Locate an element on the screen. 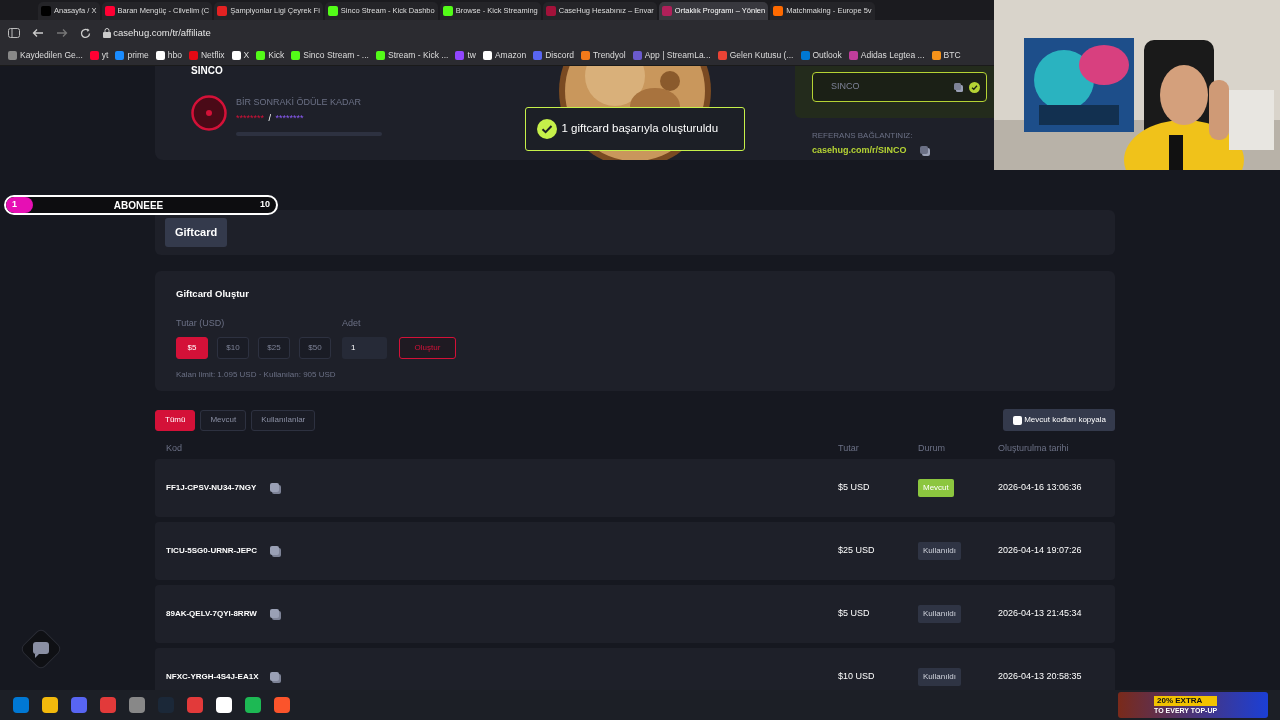 The height and width of the screenshot is (720, 1280). amount-option: $5 is located at coordinates (192, 347).